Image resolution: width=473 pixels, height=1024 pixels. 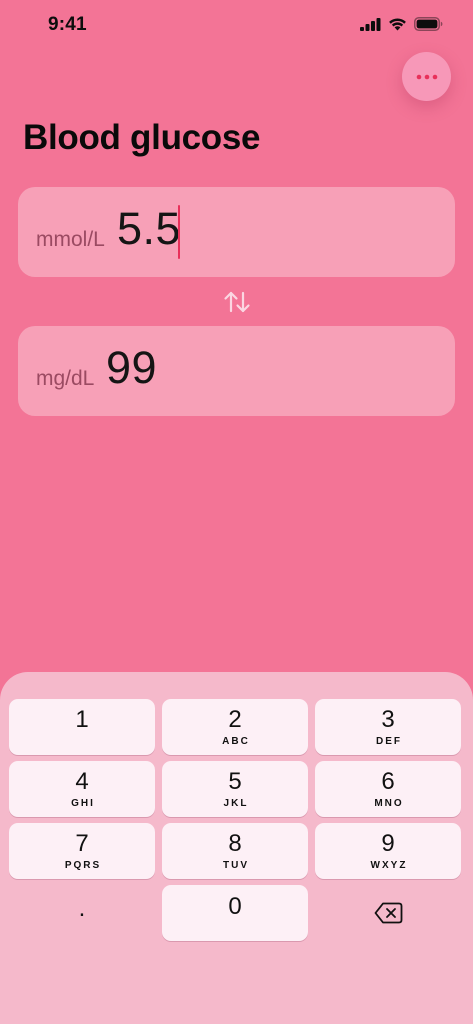 What do you see at coordinates (67, 24) in the screenshot?
I see `status-time: 9:41` at bounding box center [67, 24].